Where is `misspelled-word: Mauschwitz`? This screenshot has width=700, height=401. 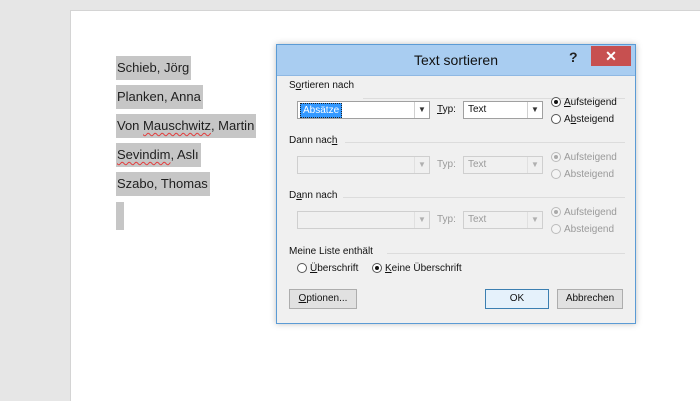 misspelled-word: Mauschwitz is located at coordinates (177, 125).